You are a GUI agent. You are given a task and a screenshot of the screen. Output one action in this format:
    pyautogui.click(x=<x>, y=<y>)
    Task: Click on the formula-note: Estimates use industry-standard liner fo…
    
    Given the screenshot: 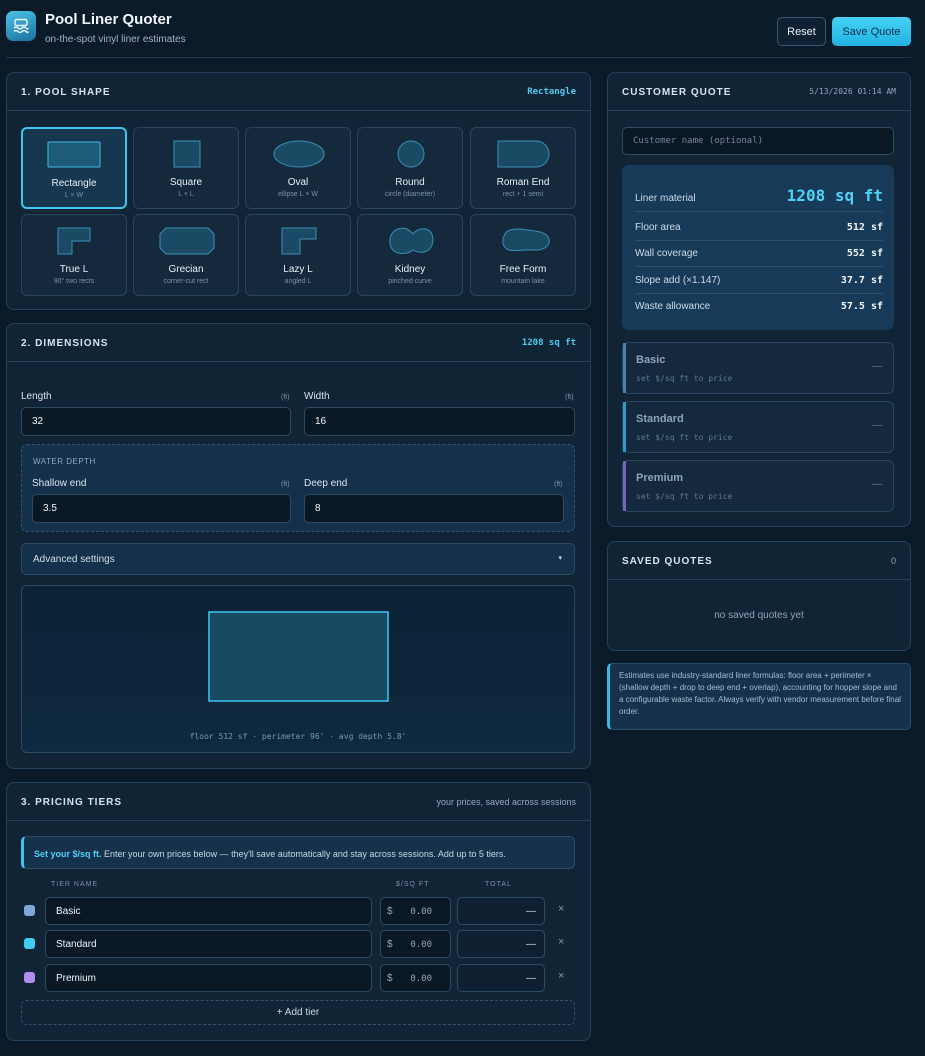 What is the action you would take?
    pyautogui.click(x=759, y=696)
    